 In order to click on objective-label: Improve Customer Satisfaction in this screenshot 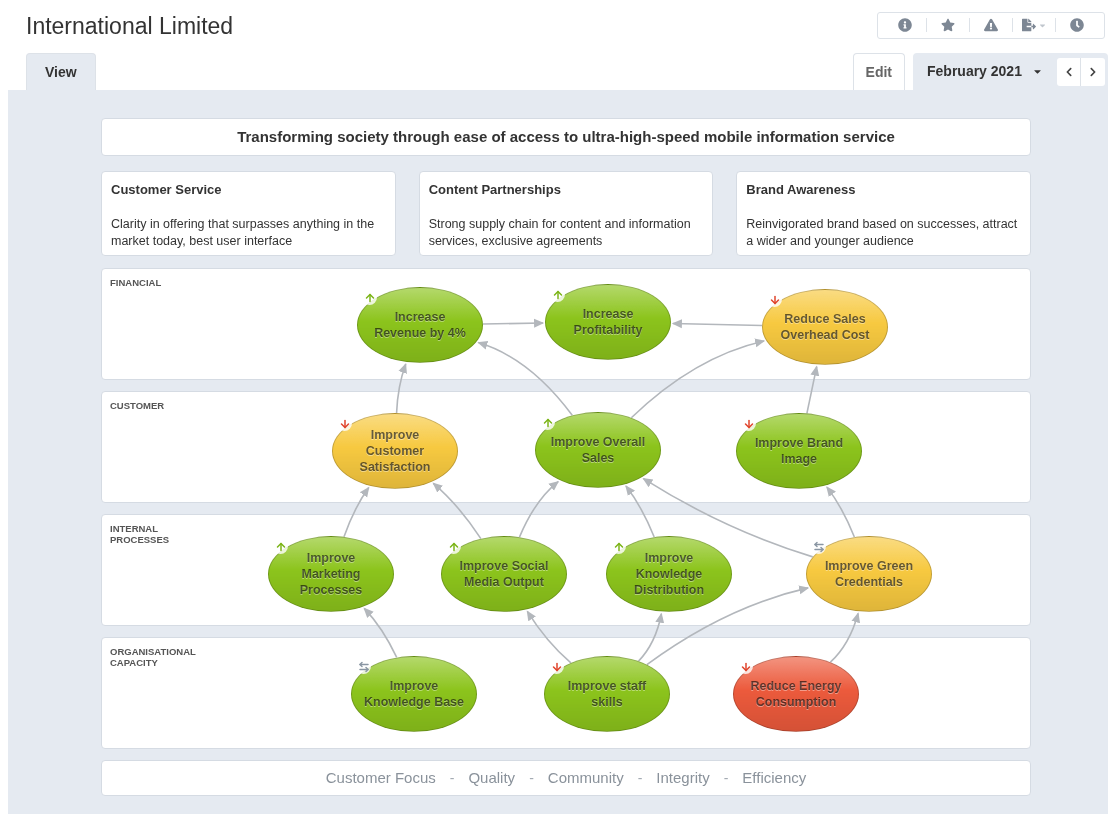, I will do `click(395, 451)`.